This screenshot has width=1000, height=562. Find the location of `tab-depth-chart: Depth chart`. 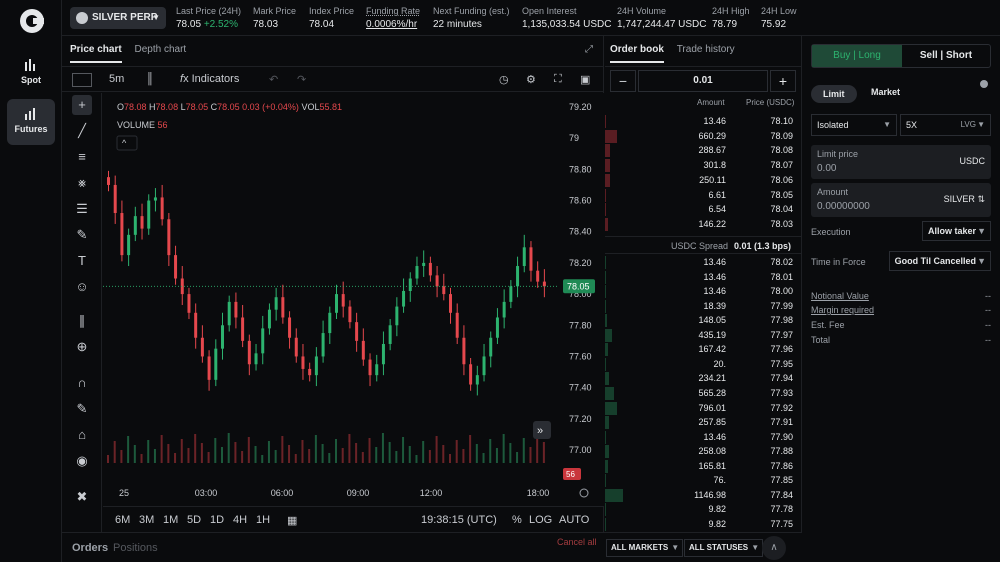

tab-depth-chart: Depth chart is located at coordinates (160, 52).